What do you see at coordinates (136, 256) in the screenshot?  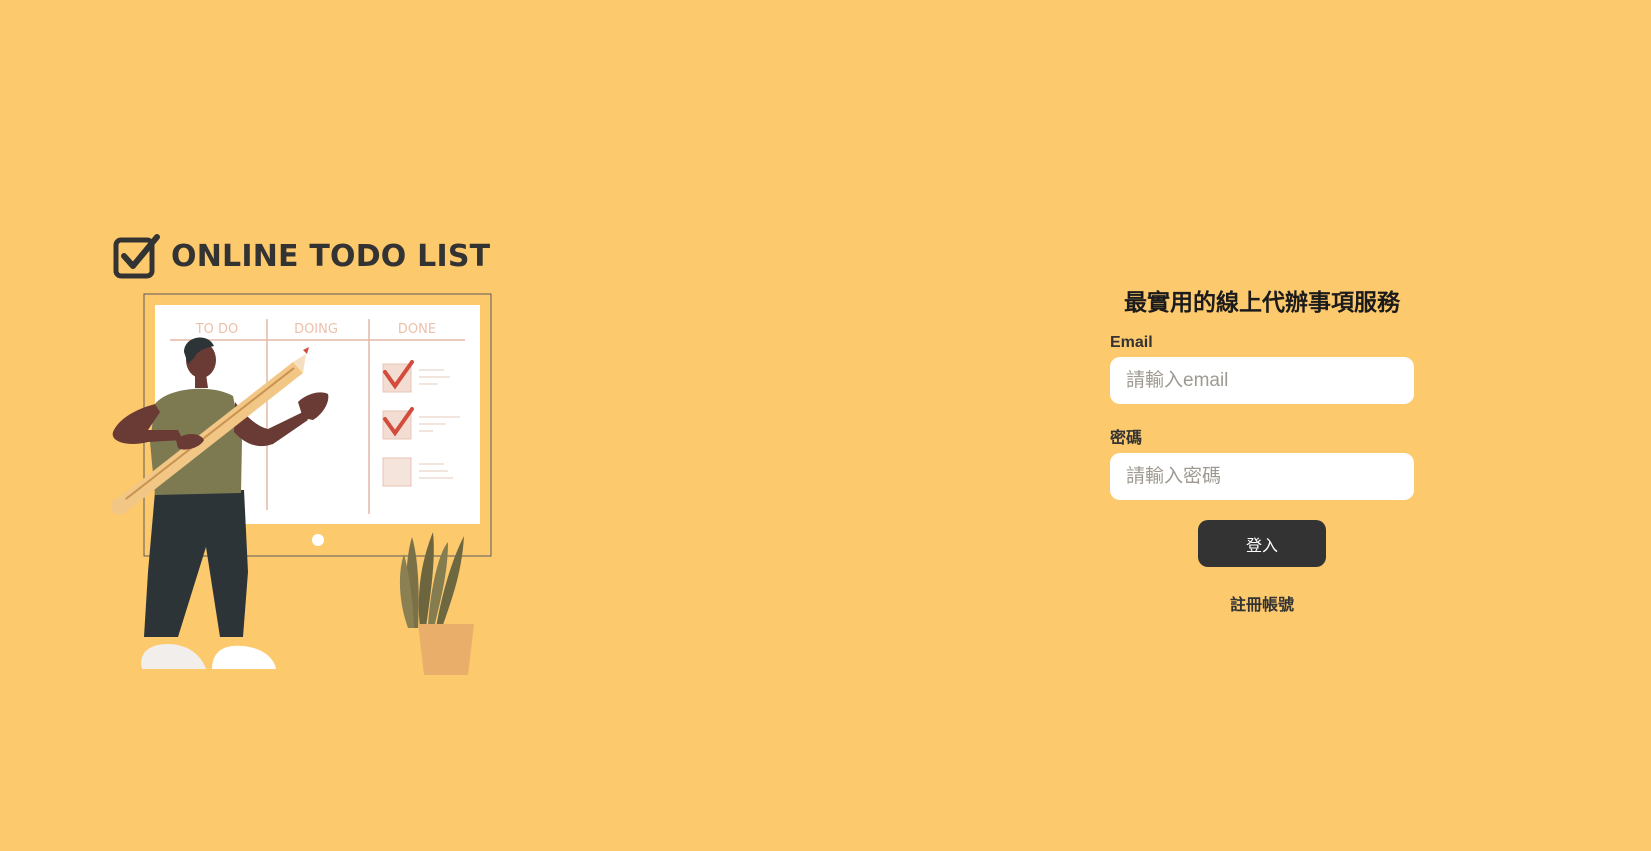 I see `checkbox-icon` at bounding box center [136, 256].